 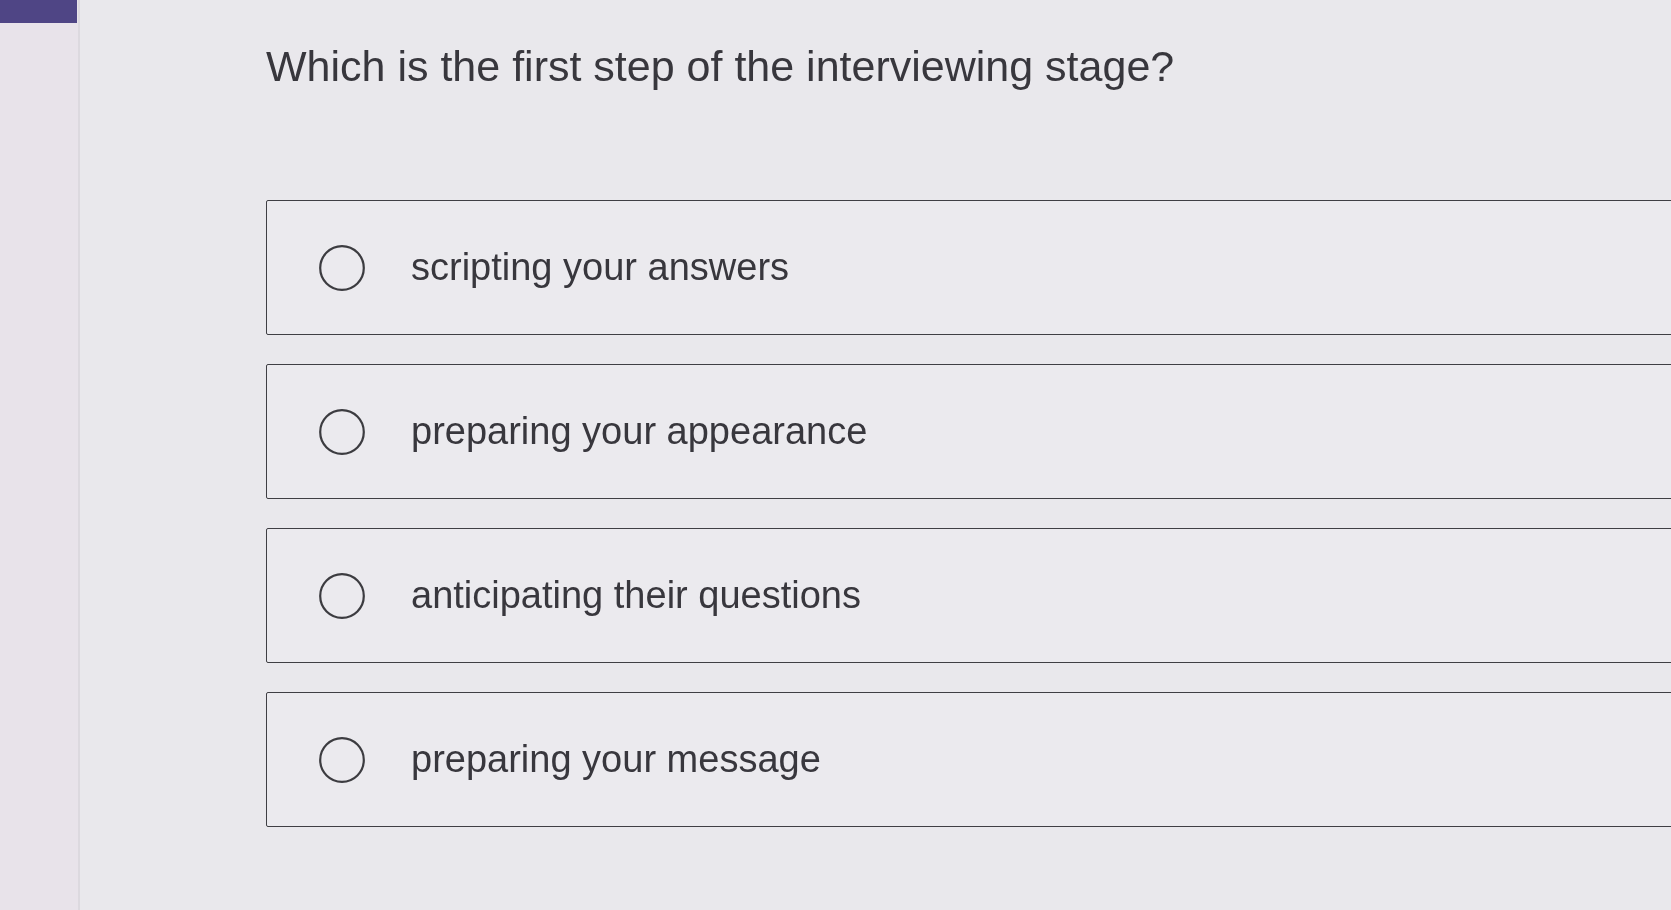 What do you see at coordinates (968, 267) in the screenshot?
I see `answer-option: scripting your answers` at bounding box center [968, 267].